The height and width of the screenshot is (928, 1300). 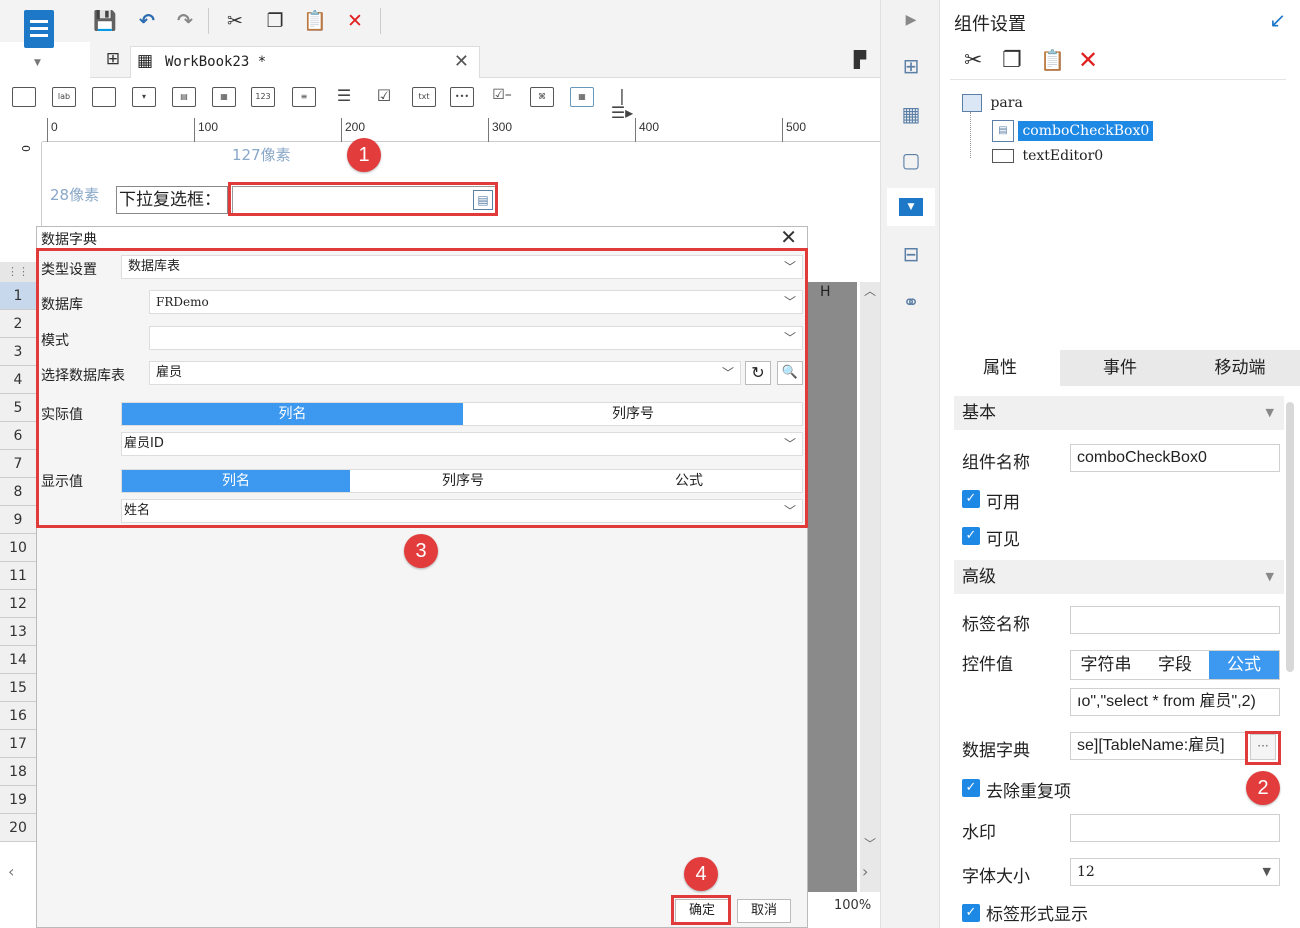 What do you see at coordinates (582, 97) in the screenshot?
I see `table-widget-icon: ▦` at bounding box center [582, 97].